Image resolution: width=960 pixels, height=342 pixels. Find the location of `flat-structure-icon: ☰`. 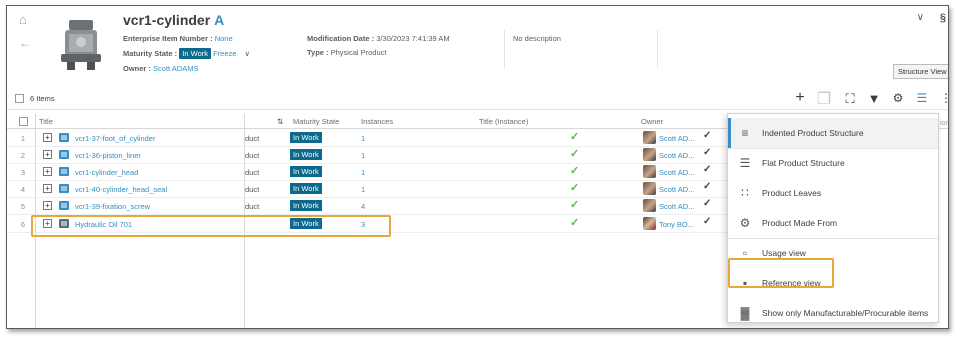

flat-structure-icon: ☰ is located at coordinates (745, 163).